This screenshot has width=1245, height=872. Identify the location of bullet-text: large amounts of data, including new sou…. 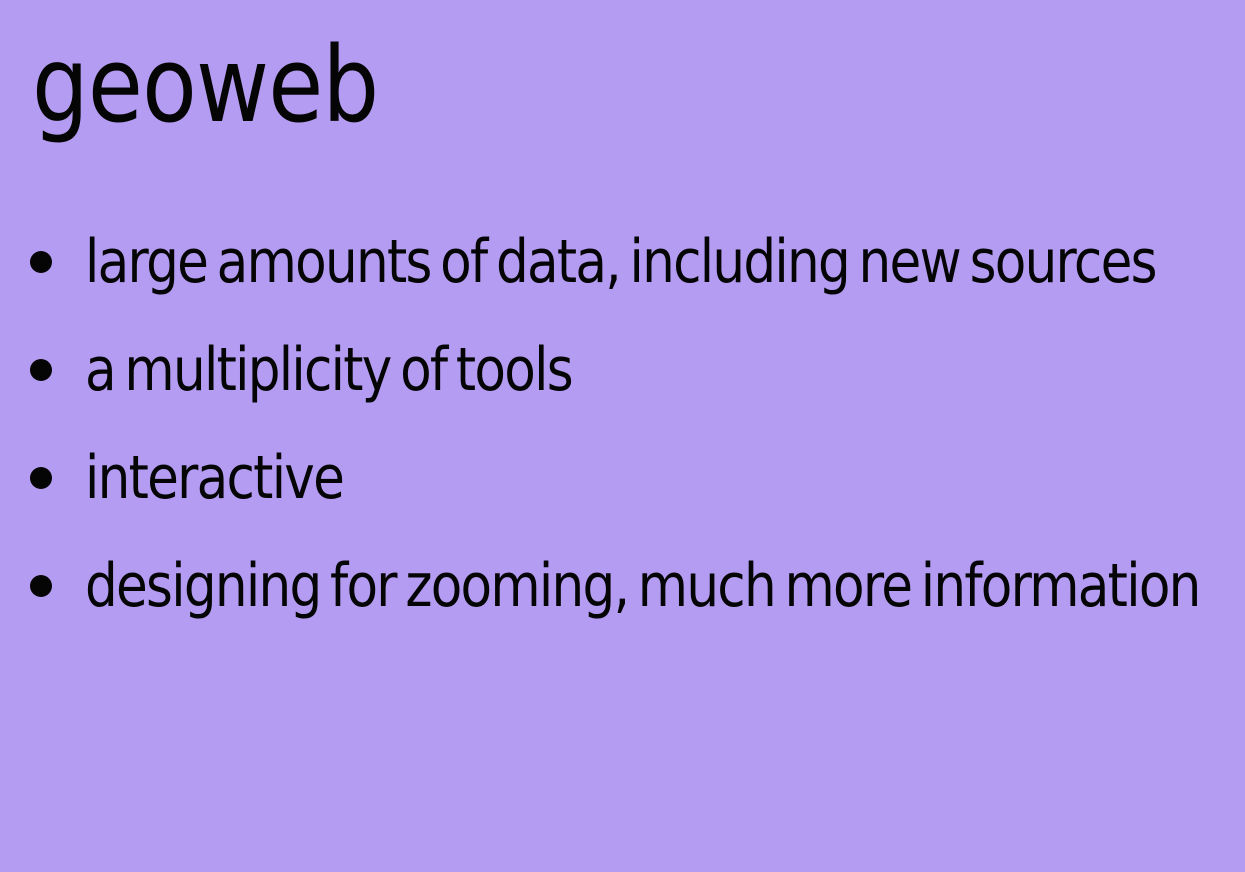
(621, 262).